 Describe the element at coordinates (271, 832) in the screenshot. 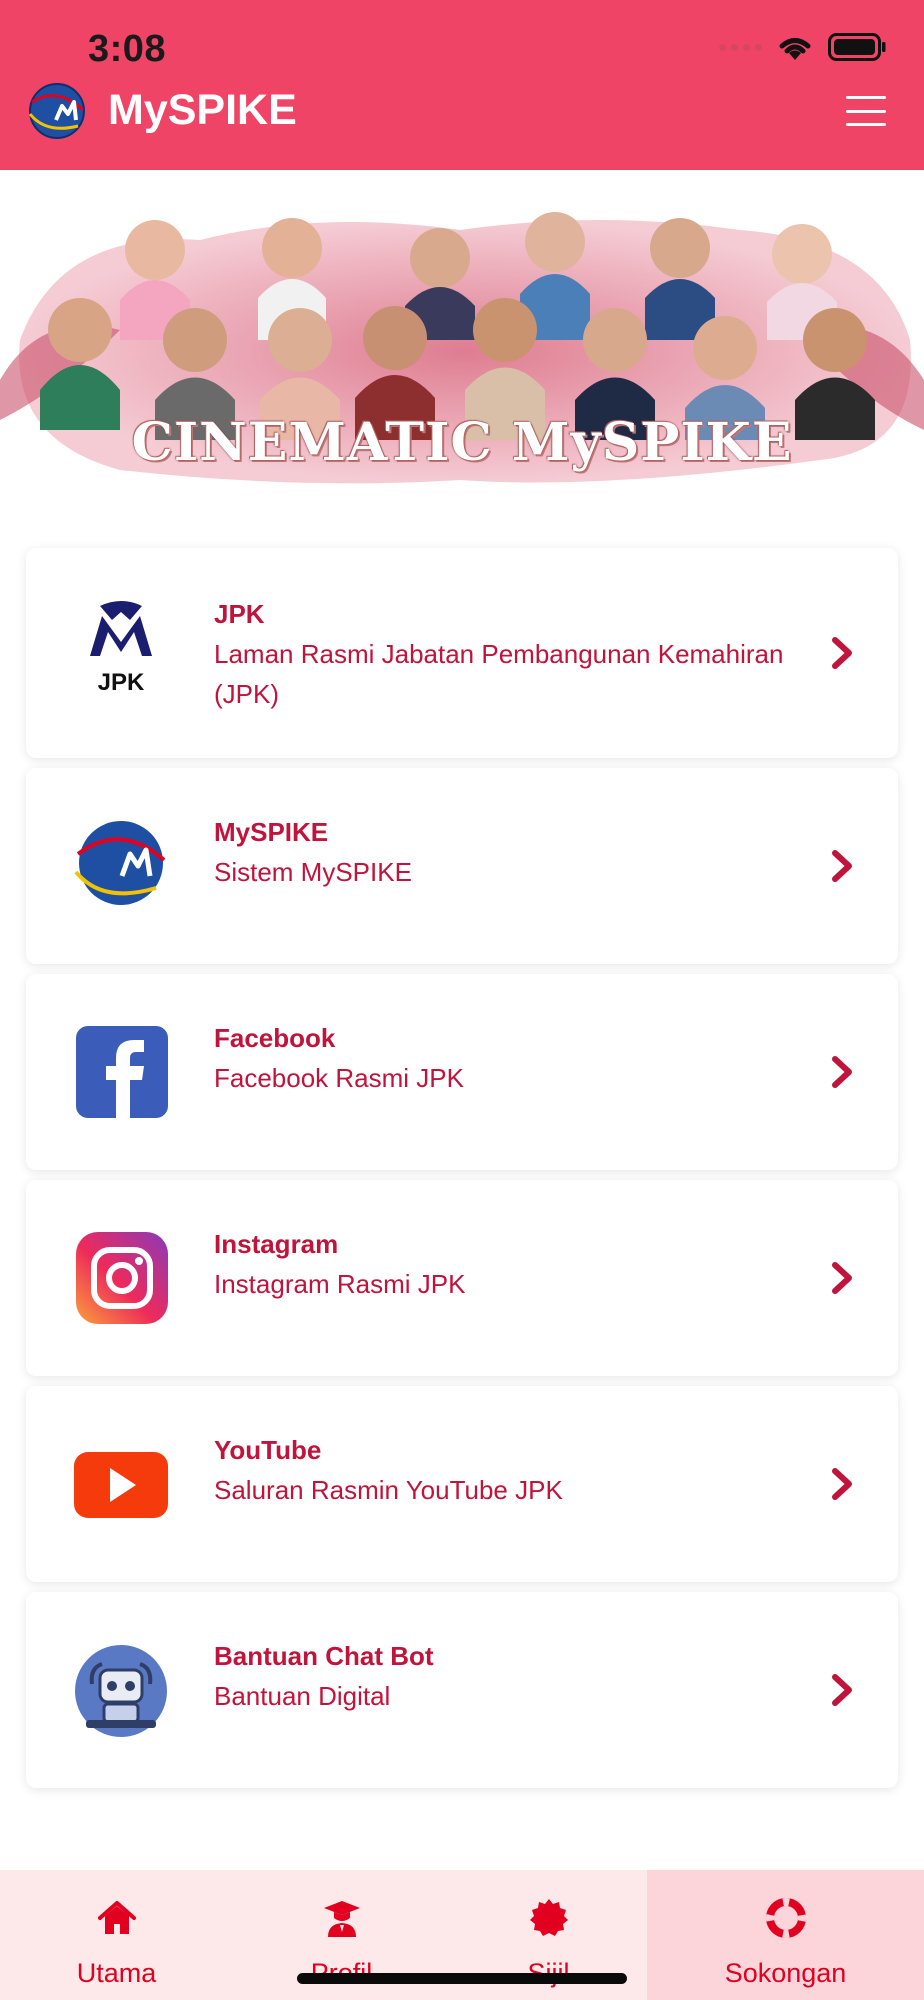

I see `link-title: MySPIKE` at that location.